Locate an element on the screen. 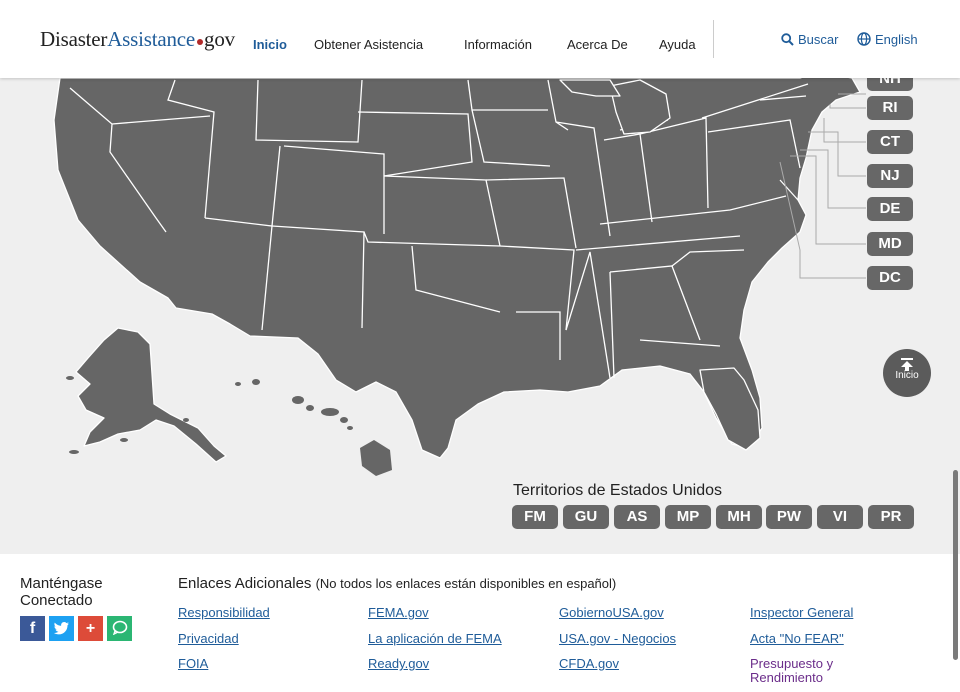  facebook-icon: f is located at coordinates (32, 628).